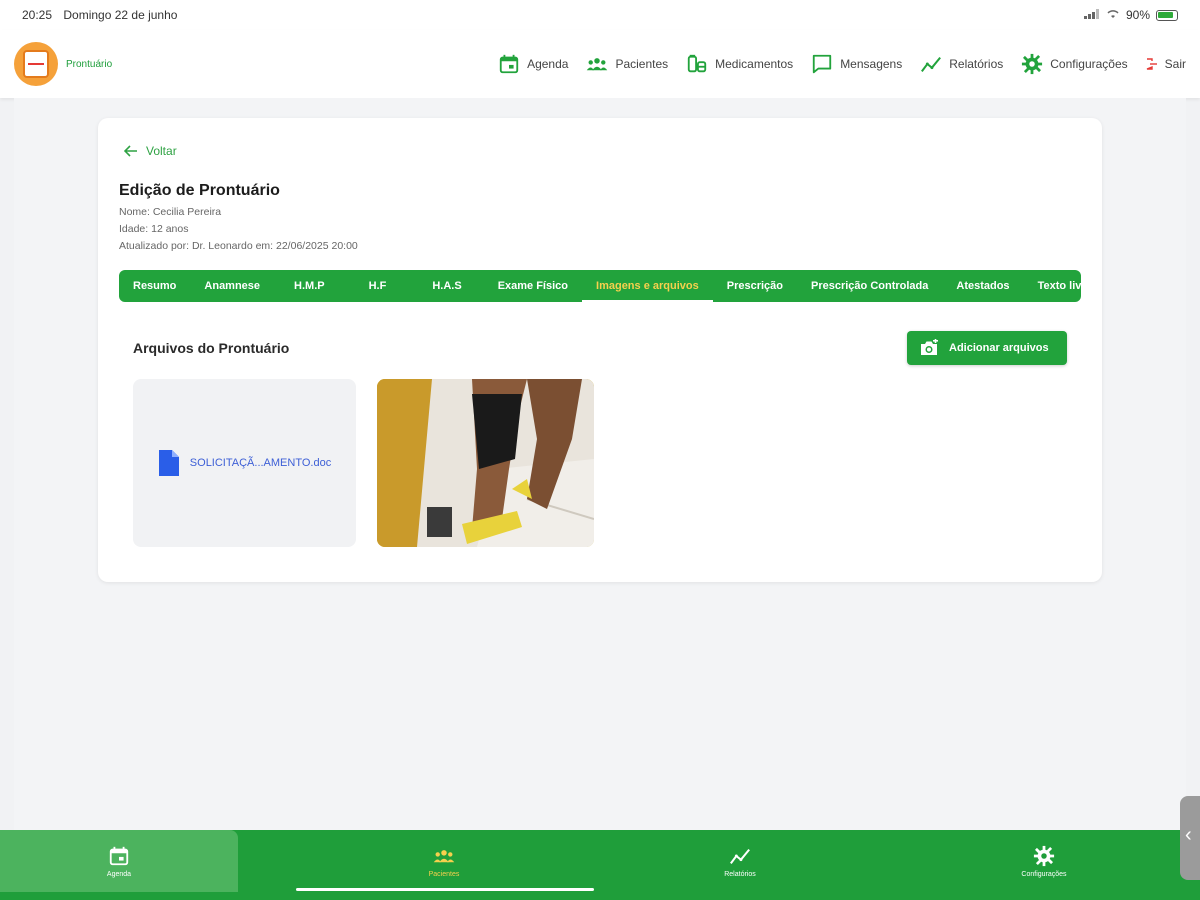 Image resolution: width=1200 pixels, height=900 pixels. I want to click on add-files-label: Adicionar arquivos, so click(999, 348).